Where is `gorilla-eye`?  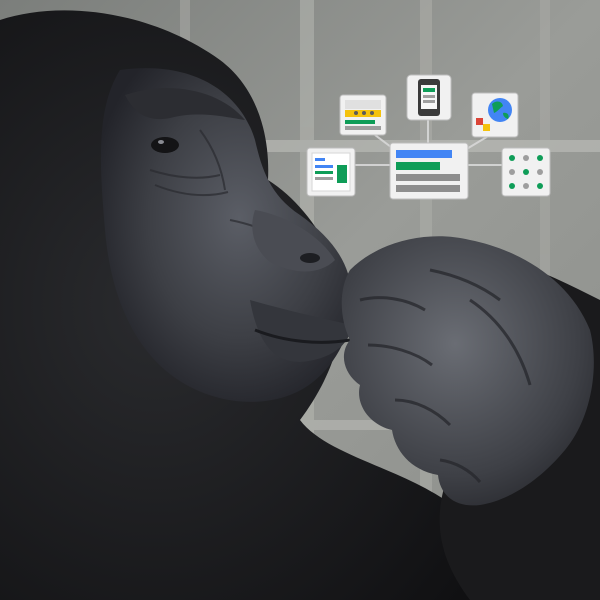
gorilla-eye is located at coordinates (165, 145).